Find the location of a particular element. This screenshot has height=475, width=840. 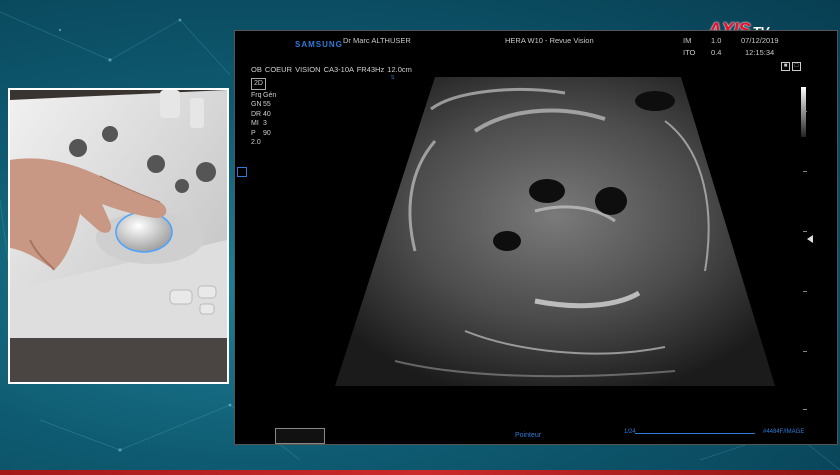

display-toggle-icons: ■ □ is located at coordinates (791, 66).